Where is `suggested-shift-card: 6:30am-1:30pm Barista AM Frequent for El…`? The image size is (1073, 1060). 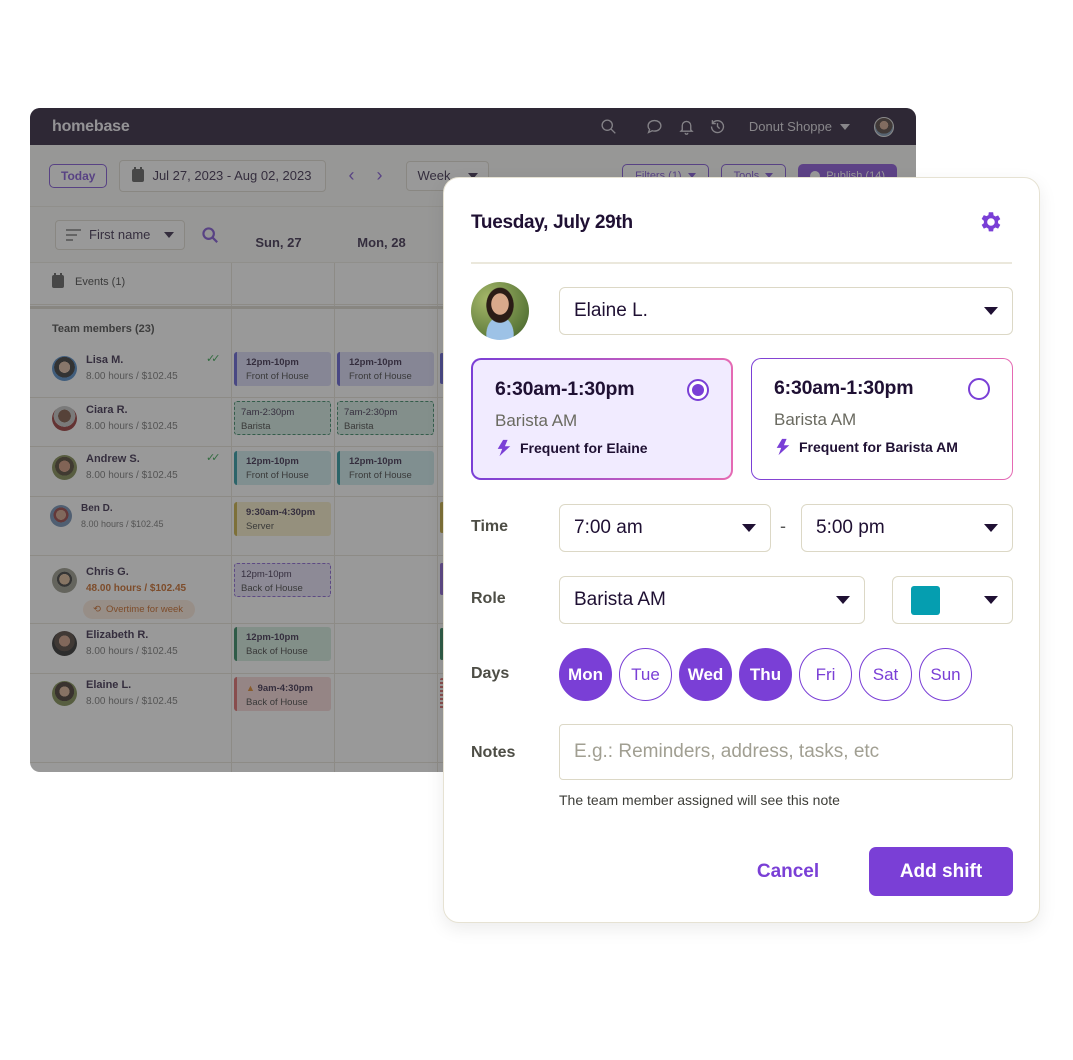 suggested-shift-card: 6:30am-1:30pm Barista AM Frequent for El… is located at coordinates (602, 419).